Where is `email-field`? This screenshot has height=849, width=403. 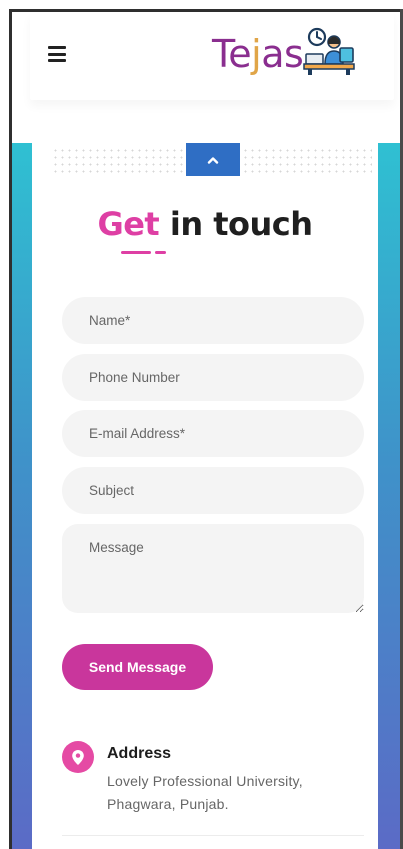 email-field is located at coordinates (213, 433).